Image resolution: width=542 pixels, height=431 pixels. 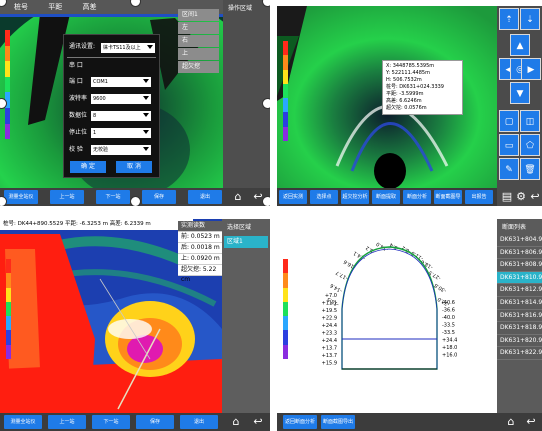 I want to click on stopbits-select: 1, so click(x=121, y=133).